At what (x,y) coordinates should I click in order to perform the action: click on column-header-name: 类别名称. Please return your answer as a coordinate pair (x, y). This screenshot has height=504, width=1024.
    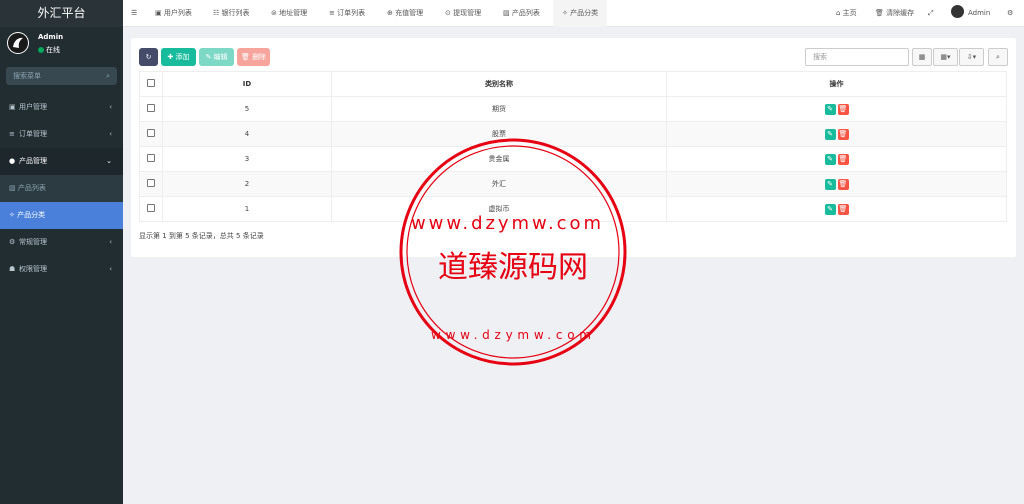
    Looking at the image, I should click on (499, 84).